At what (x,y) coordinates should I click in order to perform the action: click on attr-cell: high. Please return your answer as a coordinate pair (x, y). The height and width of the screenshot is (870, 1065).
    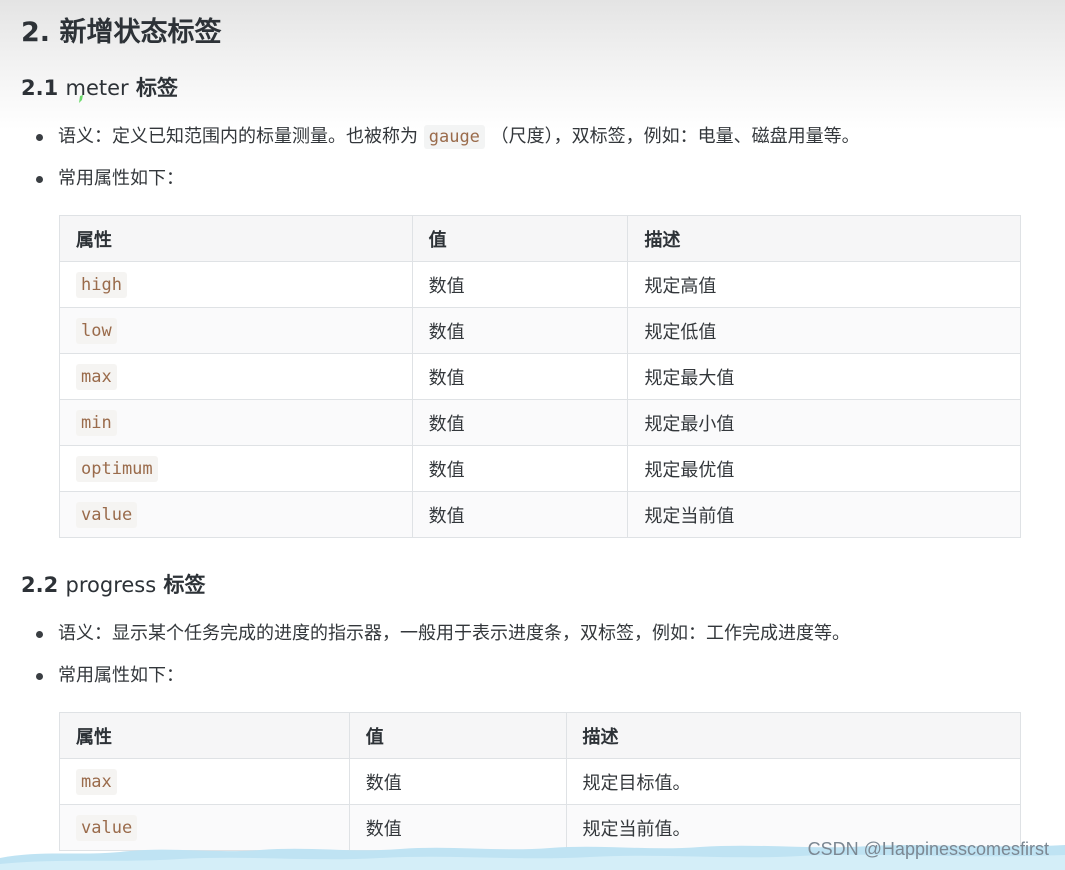
    Looking at the image, I should click on (236, 284).